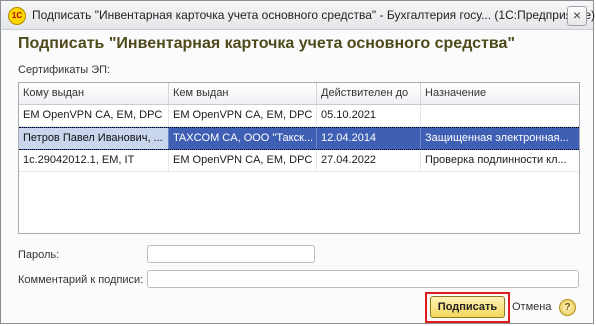 Image resolution: width=596 pixels, height=326 pixels. What do you see at coordinates (369, 93) in the screenshot?
I see `column-header-valid-until: Действителен до` at bounding box center [369, 93].